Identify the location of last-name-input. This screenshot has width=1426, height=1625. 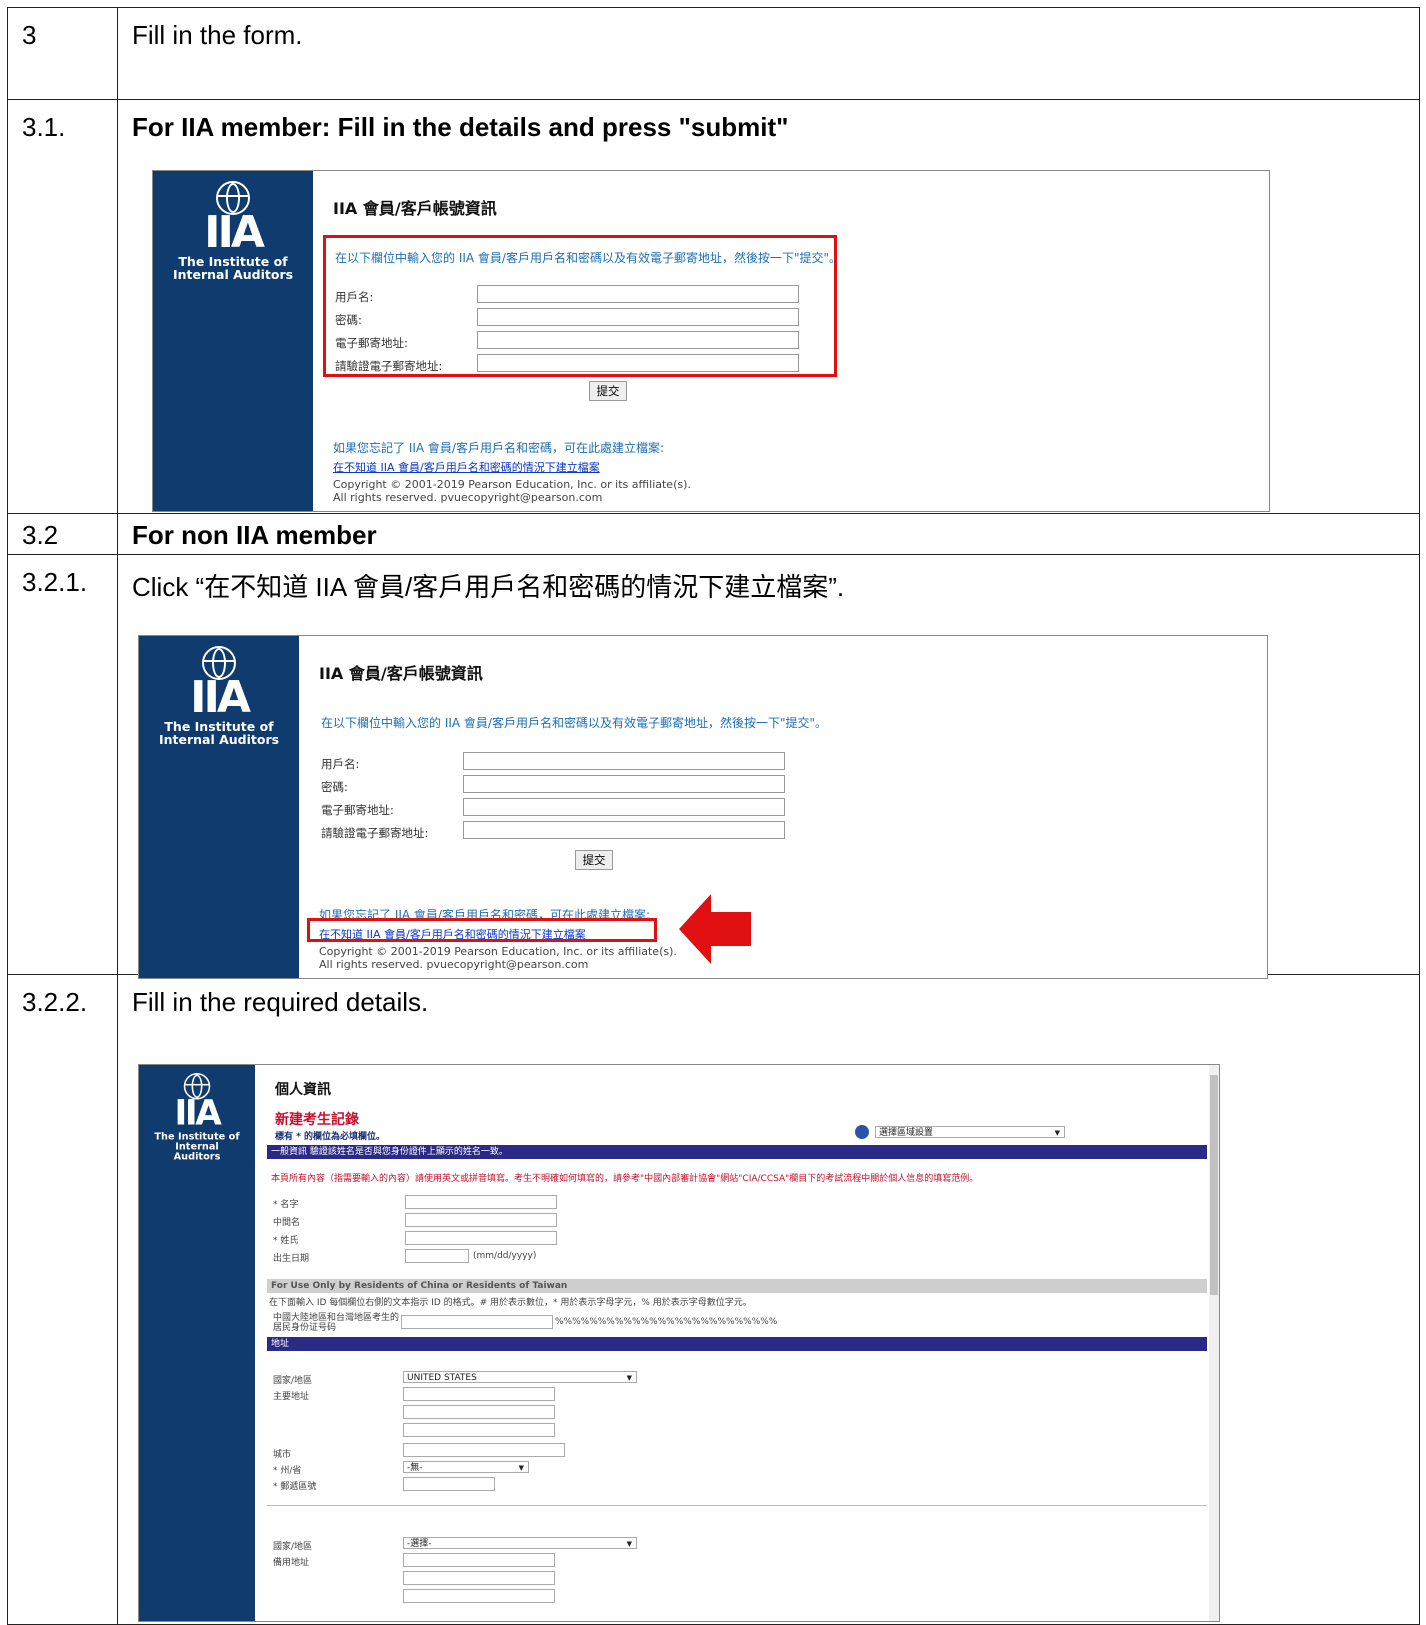
(481, 1238).